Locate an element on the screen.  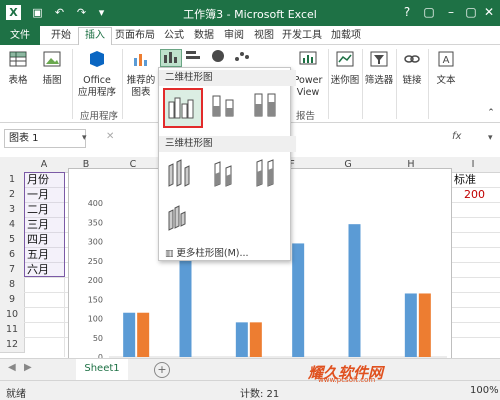
help-button: ? is located at coordinates (407, 12).